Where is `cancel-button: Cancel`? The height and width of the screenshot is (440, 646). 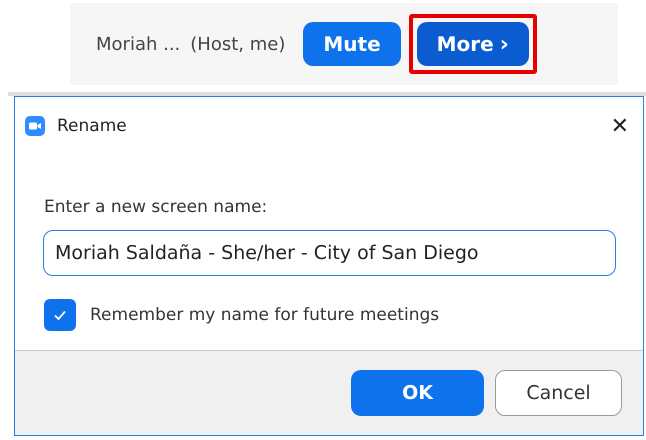 cancel-button: Cancel is located at coordinates (558, 393).